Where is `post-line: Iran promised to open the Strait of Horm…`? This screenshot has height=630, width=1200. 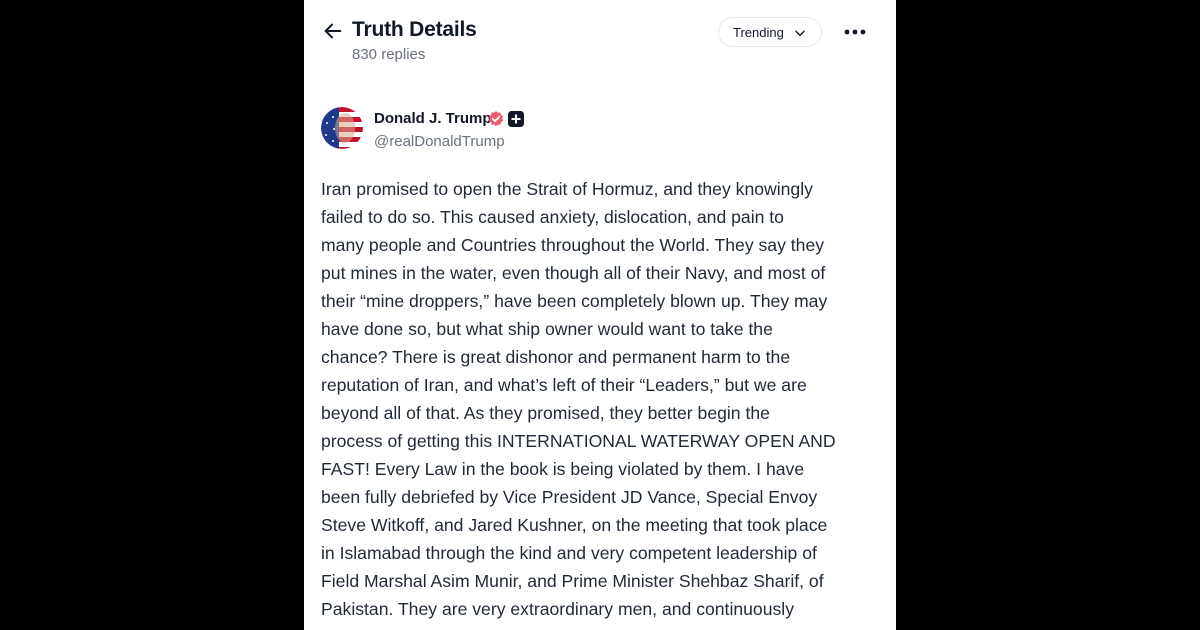
post-line: Iran promised to open the Strait of Horm… is located at coordinates (567, 189).